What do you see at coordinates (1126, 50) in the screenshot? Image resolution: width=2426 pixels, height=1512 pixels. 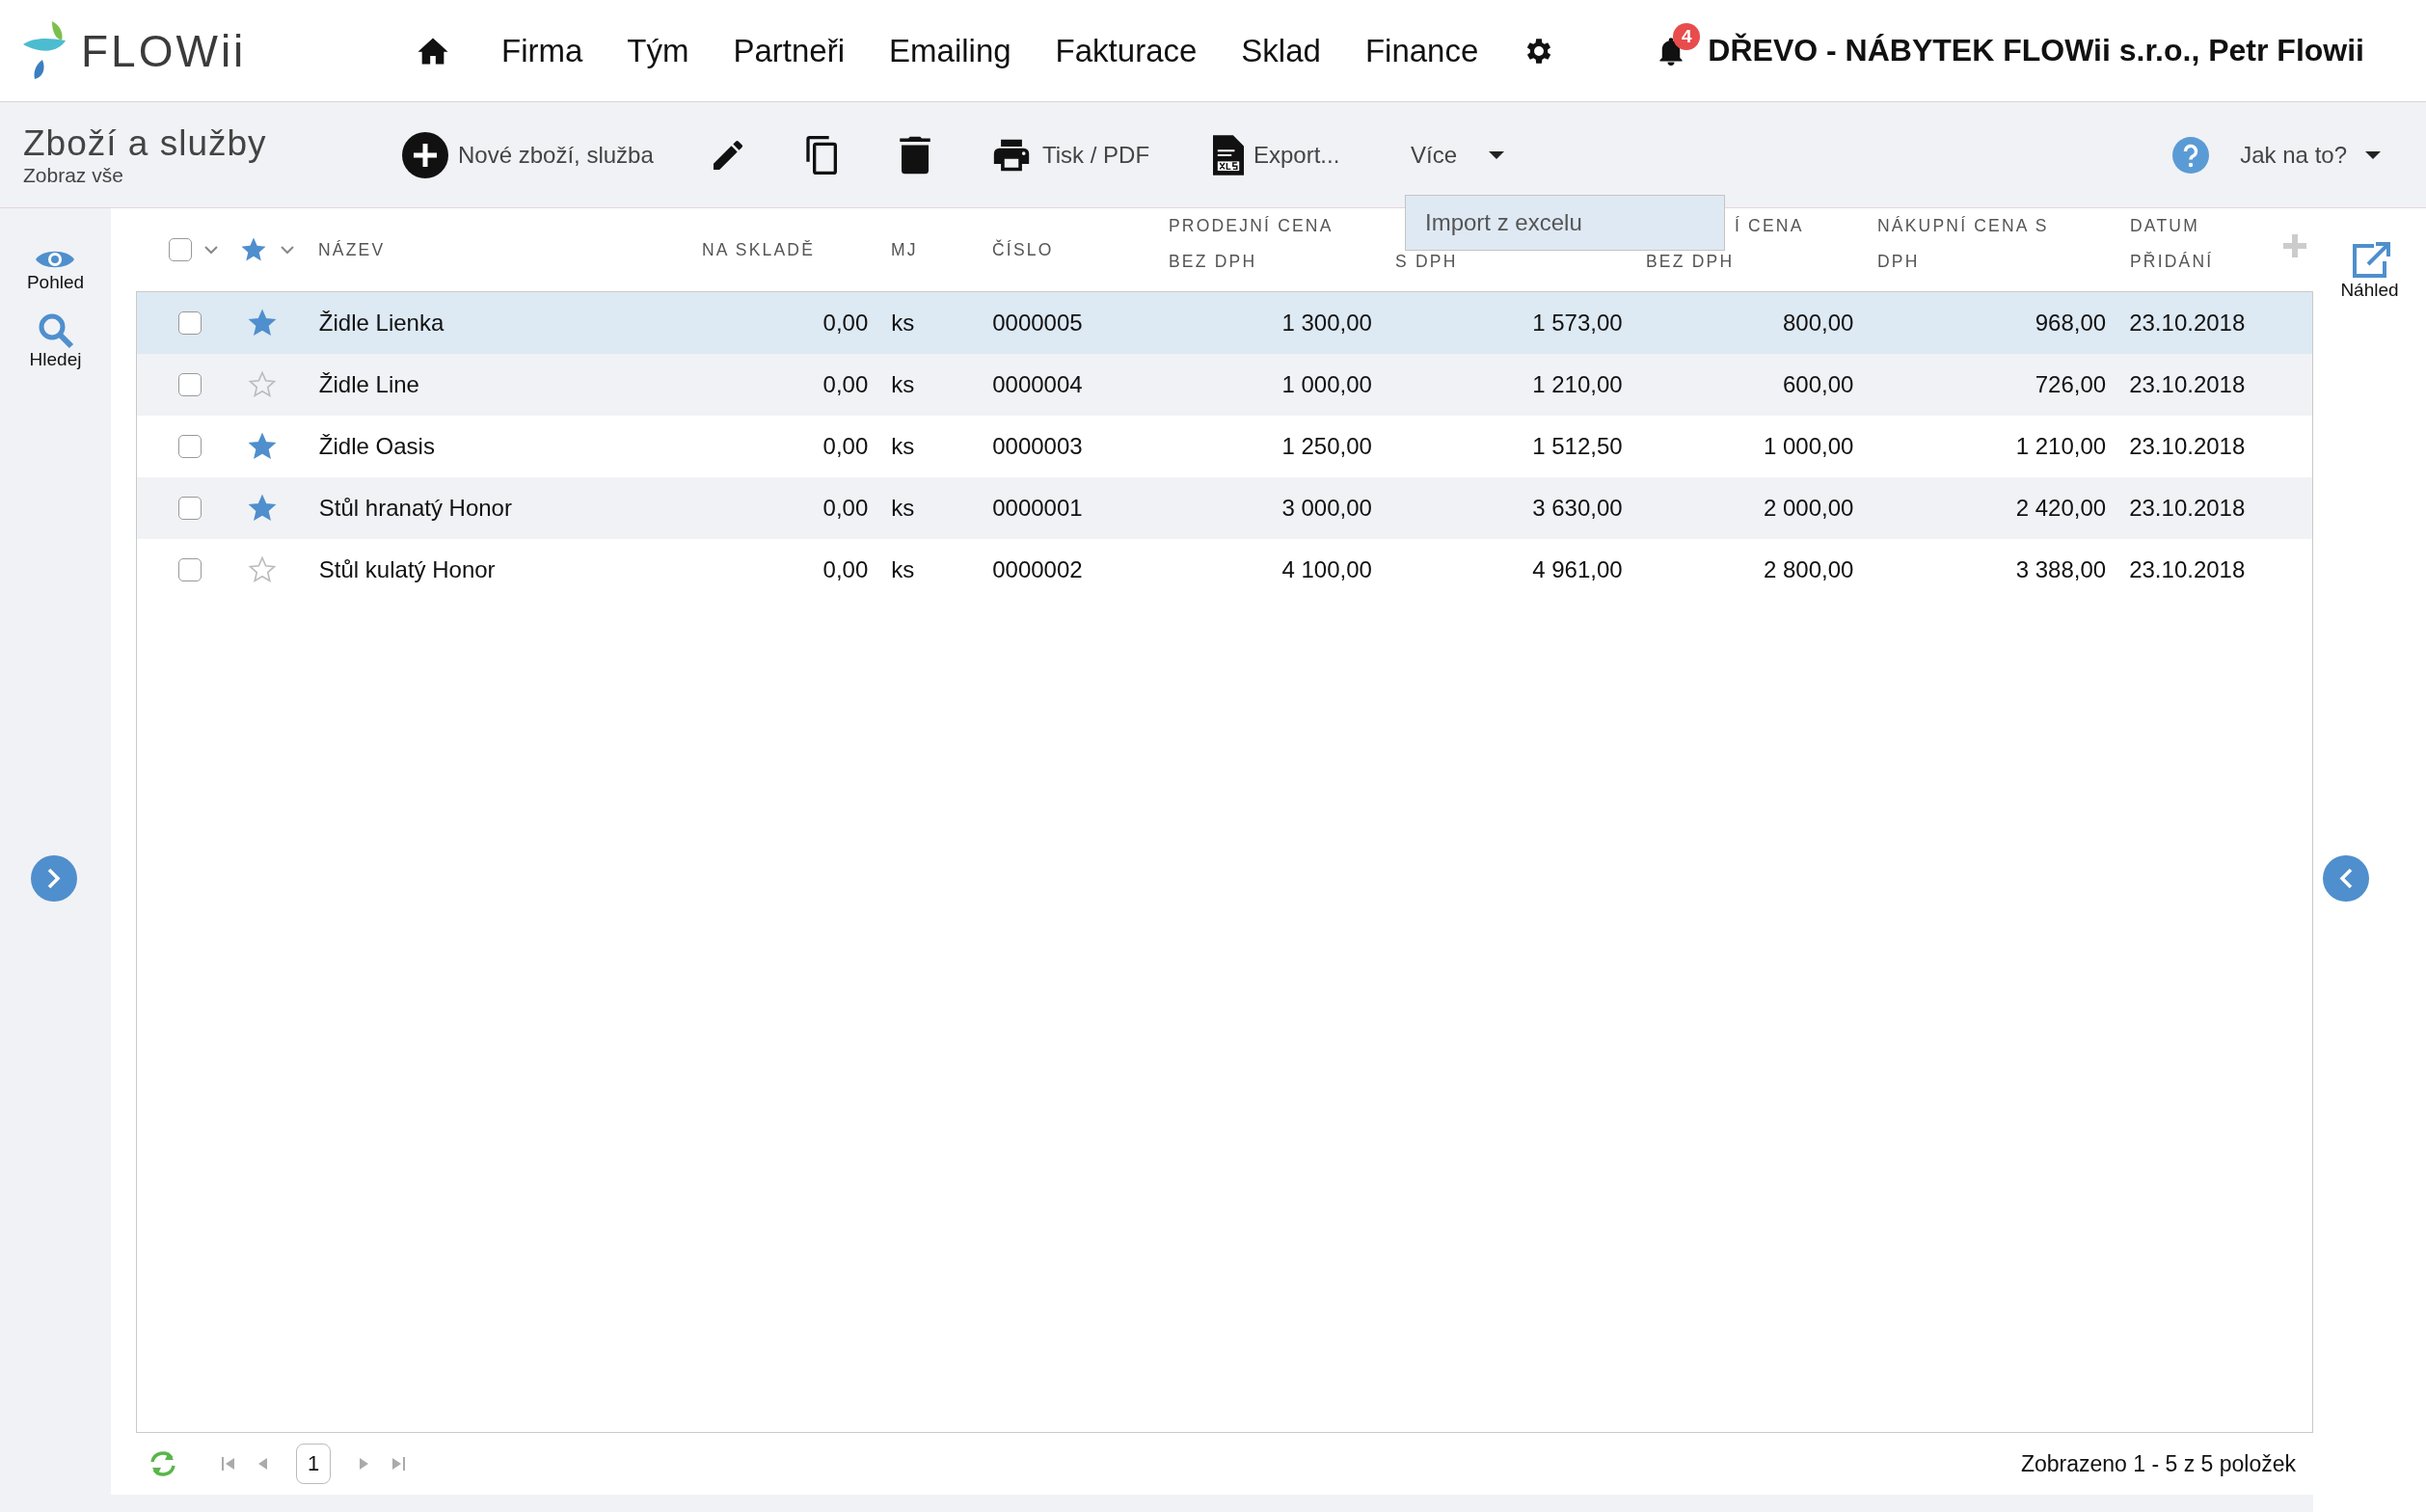 I see `nav-link: Fakturace` at bounding box center [1126, 50].